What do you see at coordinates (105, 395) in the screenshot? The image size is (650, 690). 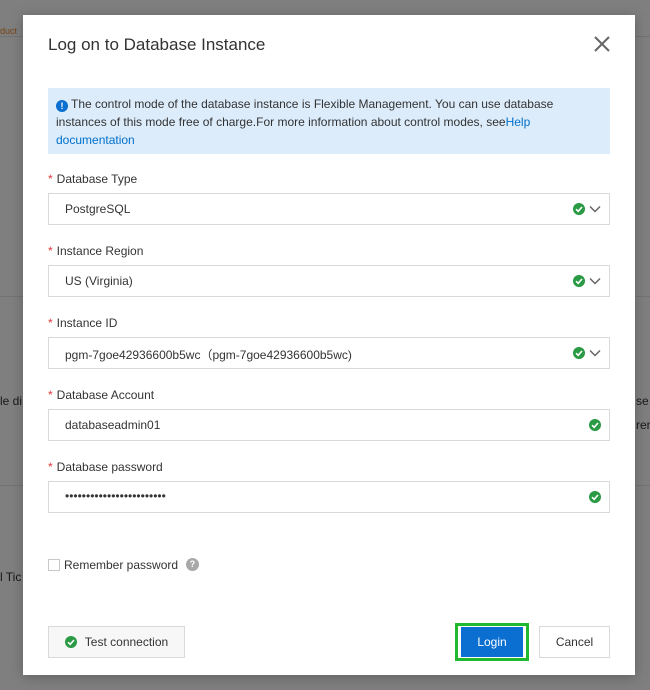 I see `database-account-label-text: Database Account` at bounding box center [105, 395].